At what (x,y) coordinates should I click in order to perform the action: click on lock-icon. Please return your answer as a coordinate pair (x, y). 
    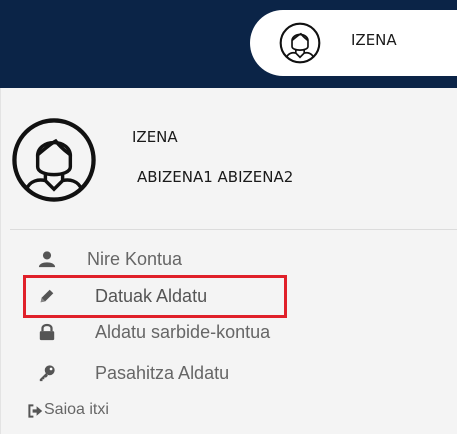
    Looking at the image, I should click on (47, 332).